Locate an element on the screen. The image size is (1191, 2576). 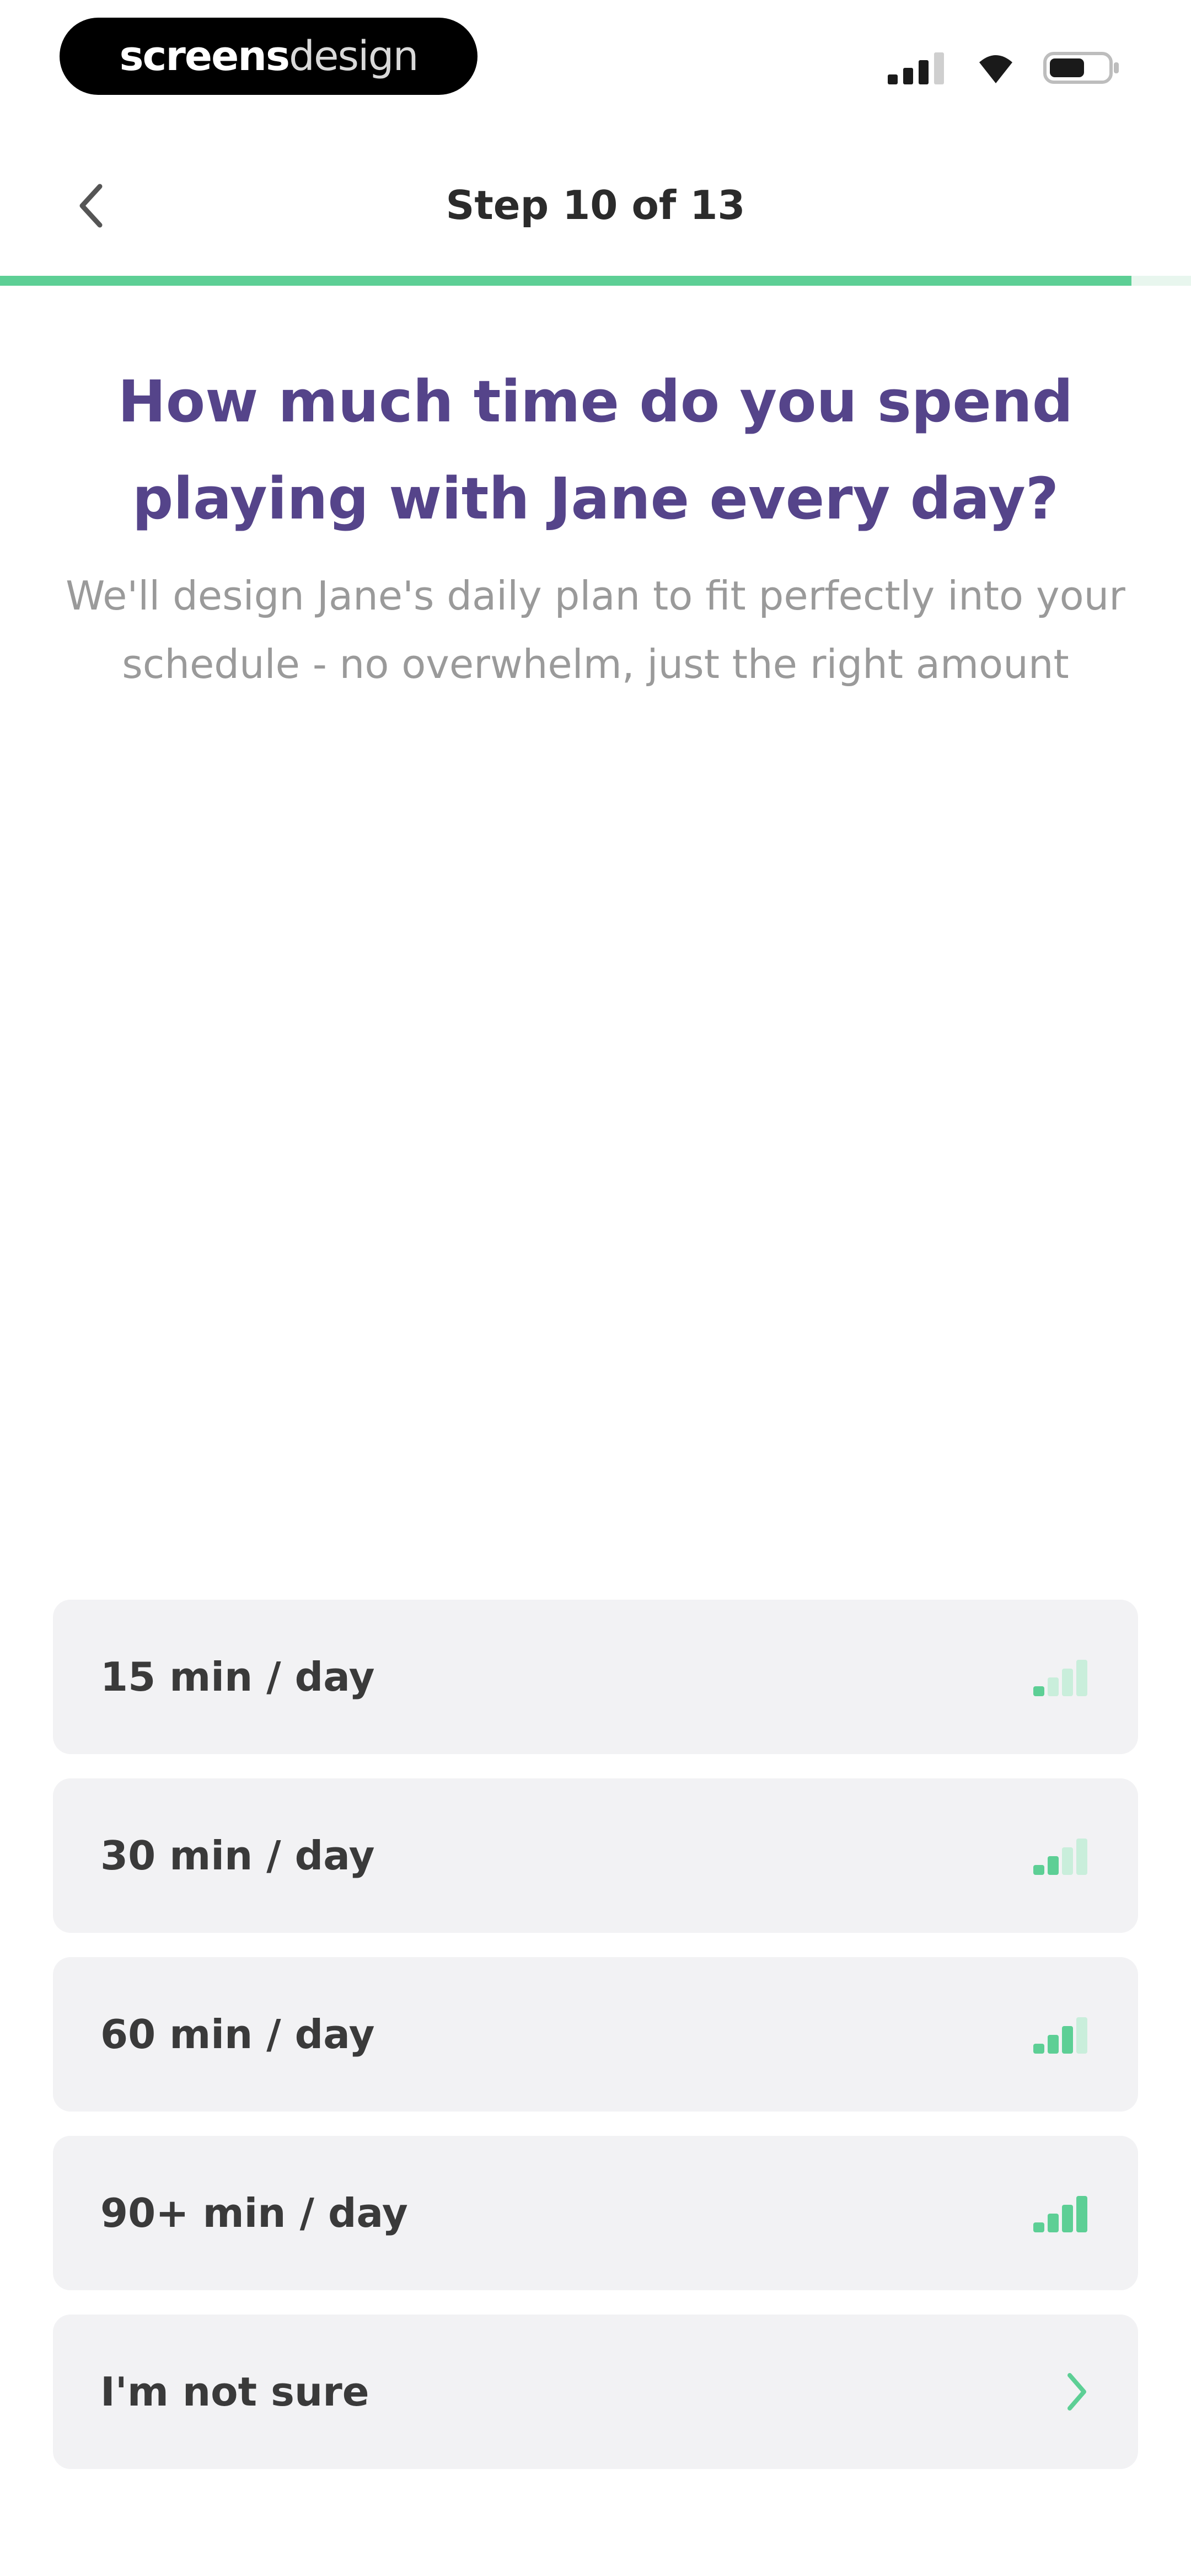
progress-bar-fill is located at coordinates (565, 281).